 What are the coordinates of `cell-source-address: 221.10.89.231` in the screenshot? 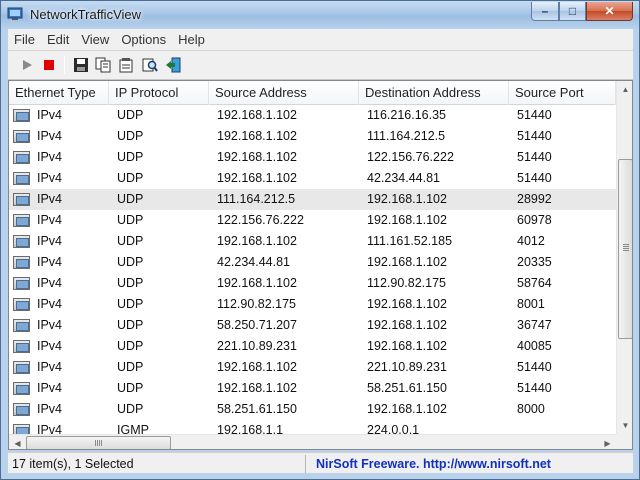 It's located at (257, 346).